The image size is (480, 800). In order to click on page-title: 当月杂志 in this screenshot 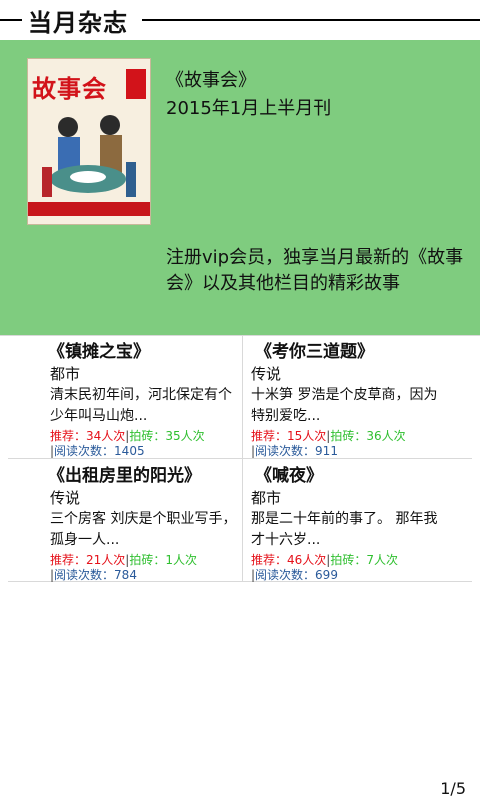, I will do `click(78, 23)`.